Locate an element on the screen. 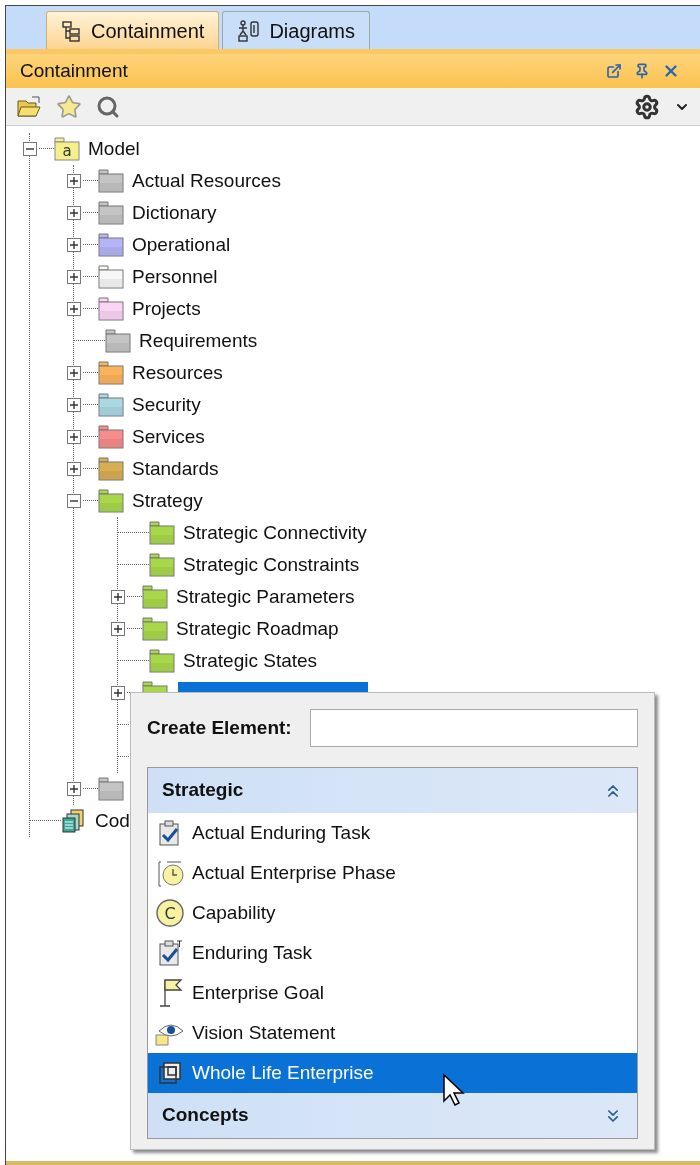 This screenshot has height=1165, width=700. tree-item: Strategy is located at coordinates (167, 501).